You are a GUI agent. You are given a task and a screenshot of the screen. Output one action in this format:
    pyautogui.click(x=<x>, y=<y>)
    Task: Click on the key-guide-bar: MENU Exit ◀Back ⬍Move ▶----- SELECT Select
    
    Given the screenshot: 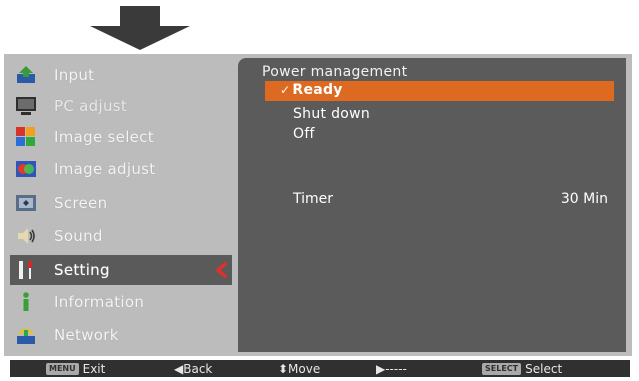 What is the action you would take?
    pyautogui.click(x=320, y=368)
    